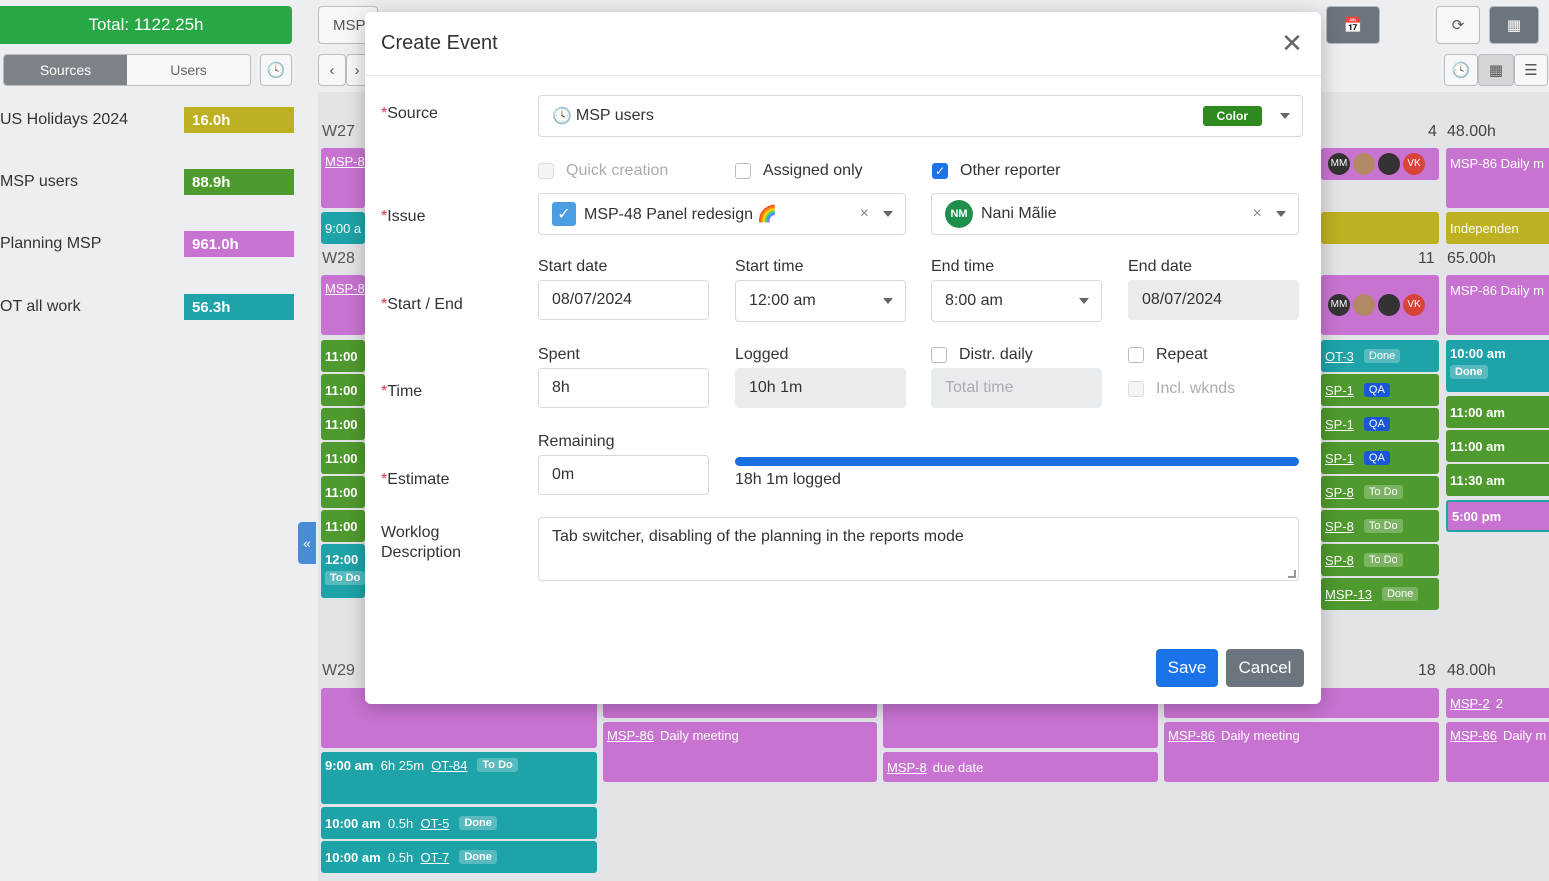 This screenshot has width=1549, height=881. I want to click on issue-select: ✓ MSP-48 Panel redesign 🌈 ×, so click(722, 214).